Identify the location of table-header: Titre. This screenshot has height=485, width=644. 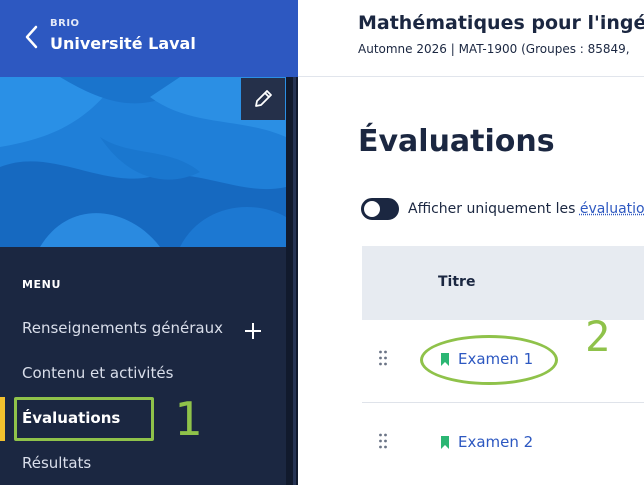
(503, 283).